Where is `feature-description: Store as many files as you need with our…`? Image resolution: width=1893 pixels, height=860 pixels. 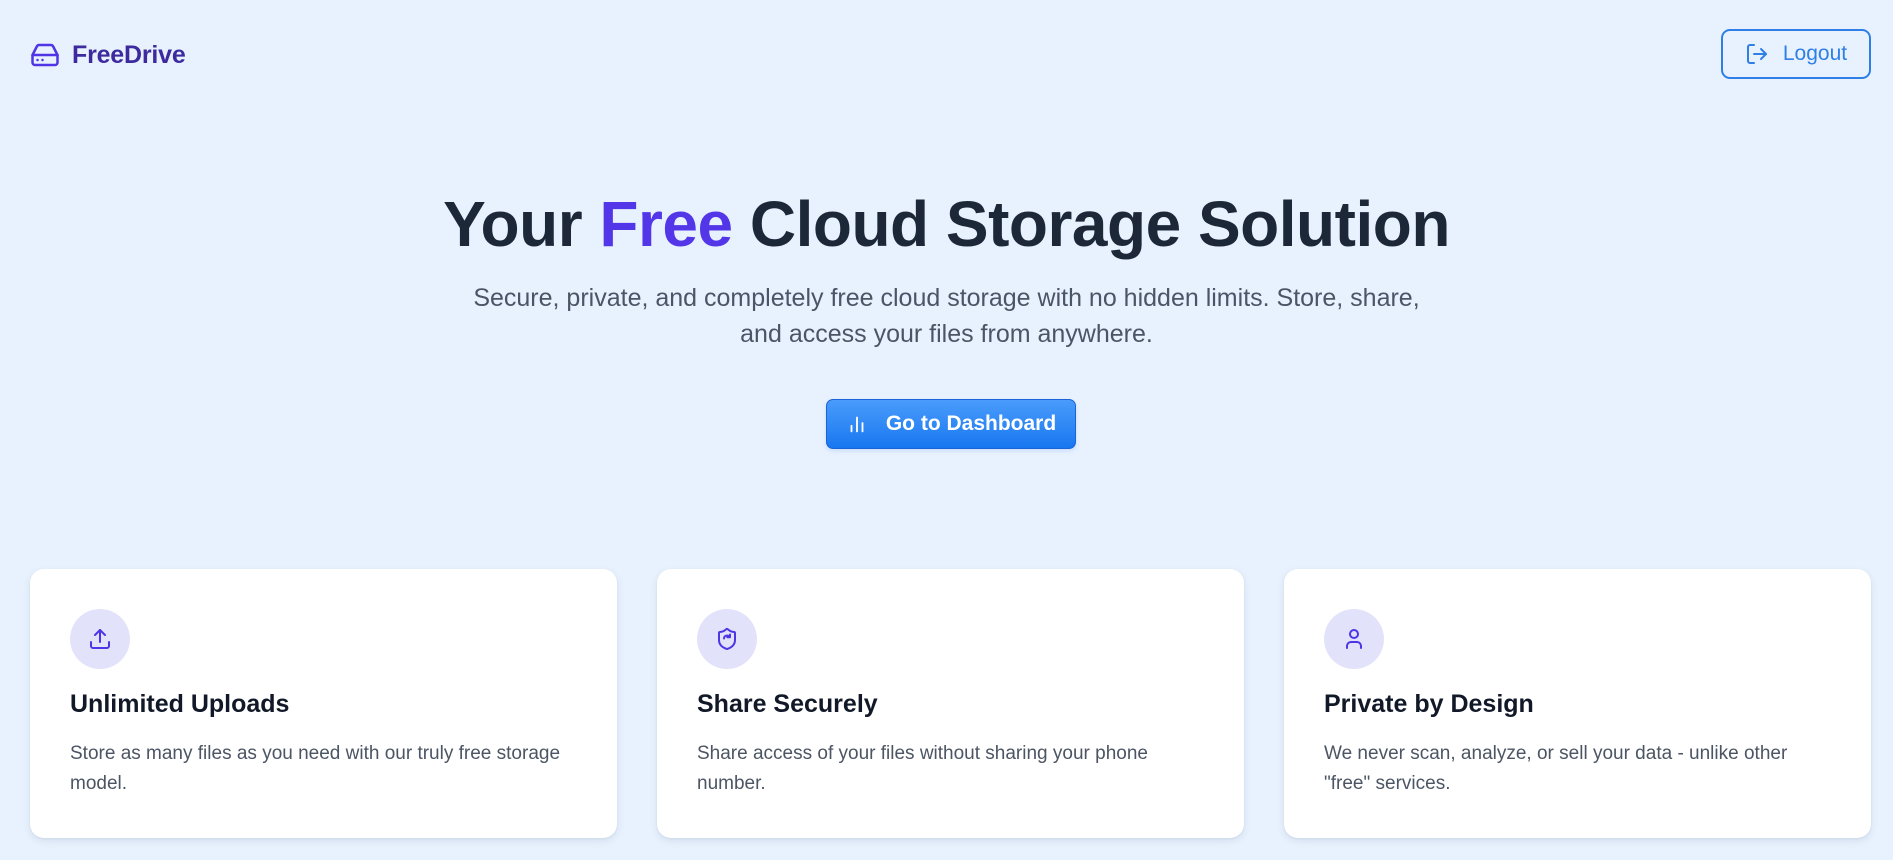
feature-description: Store as many files as you need with our… is located at coordinates (315, 768).